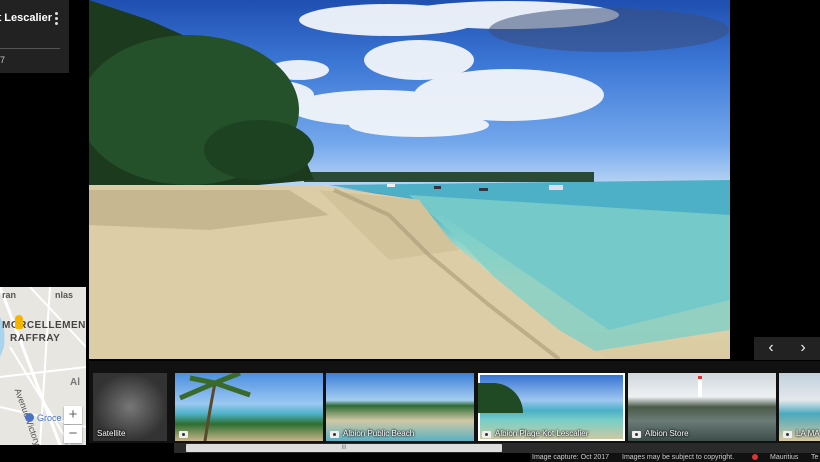 This screenshot has height=462, width=820. Describe the element at coordinates (75, 382) in the screenshot. I see `map-label: Al` at that location.